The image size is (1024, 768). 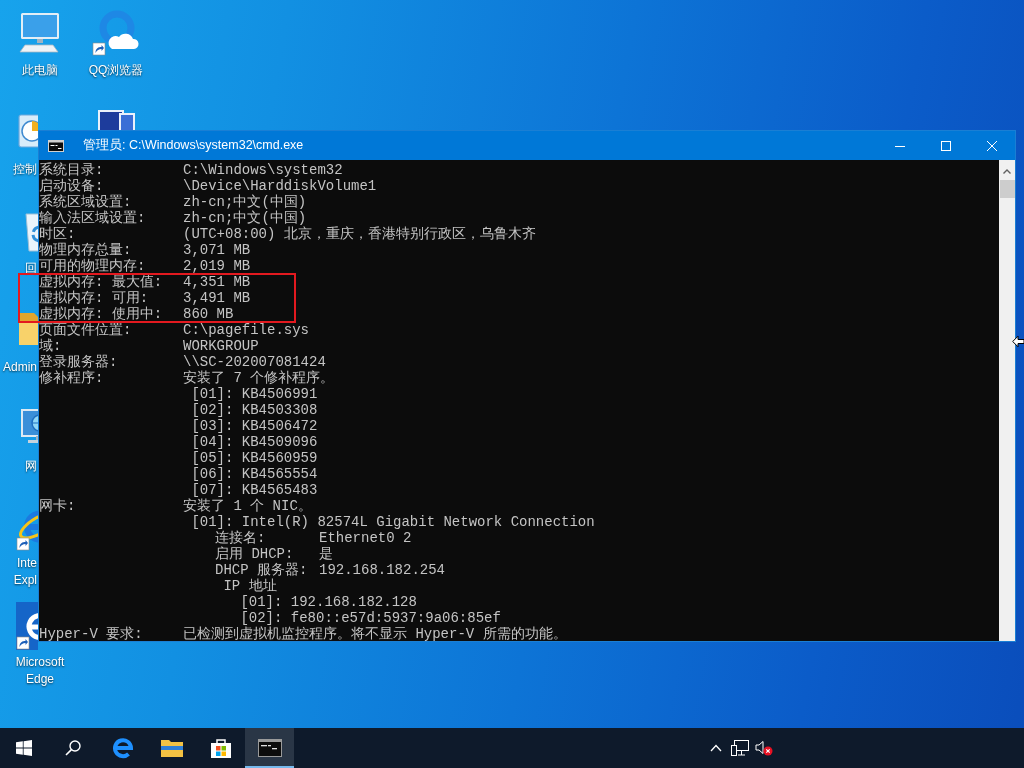 What do you see at coordinates (764, 748) in the screenshot?
I see `muted-speaker-icon` at bounding box center [764, 748].